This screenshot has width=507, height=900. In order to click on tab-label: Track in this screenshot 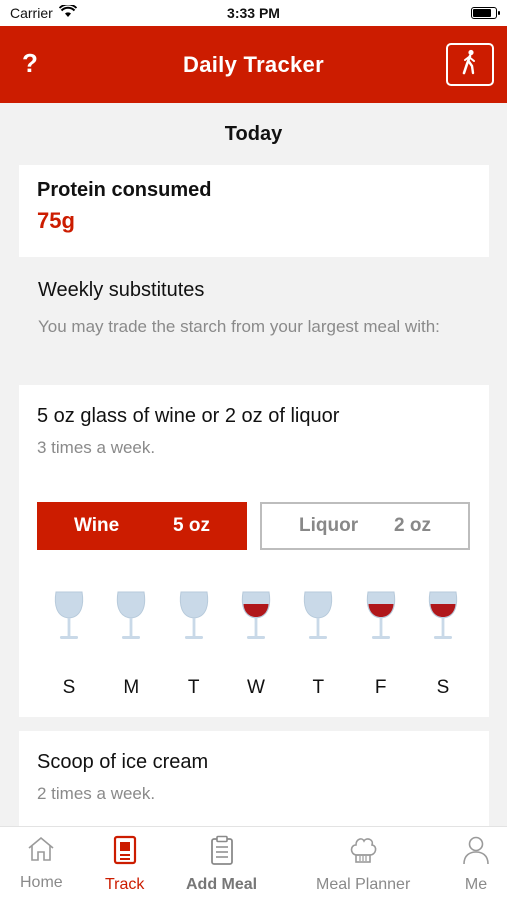, I will do `click(125, 884)`.